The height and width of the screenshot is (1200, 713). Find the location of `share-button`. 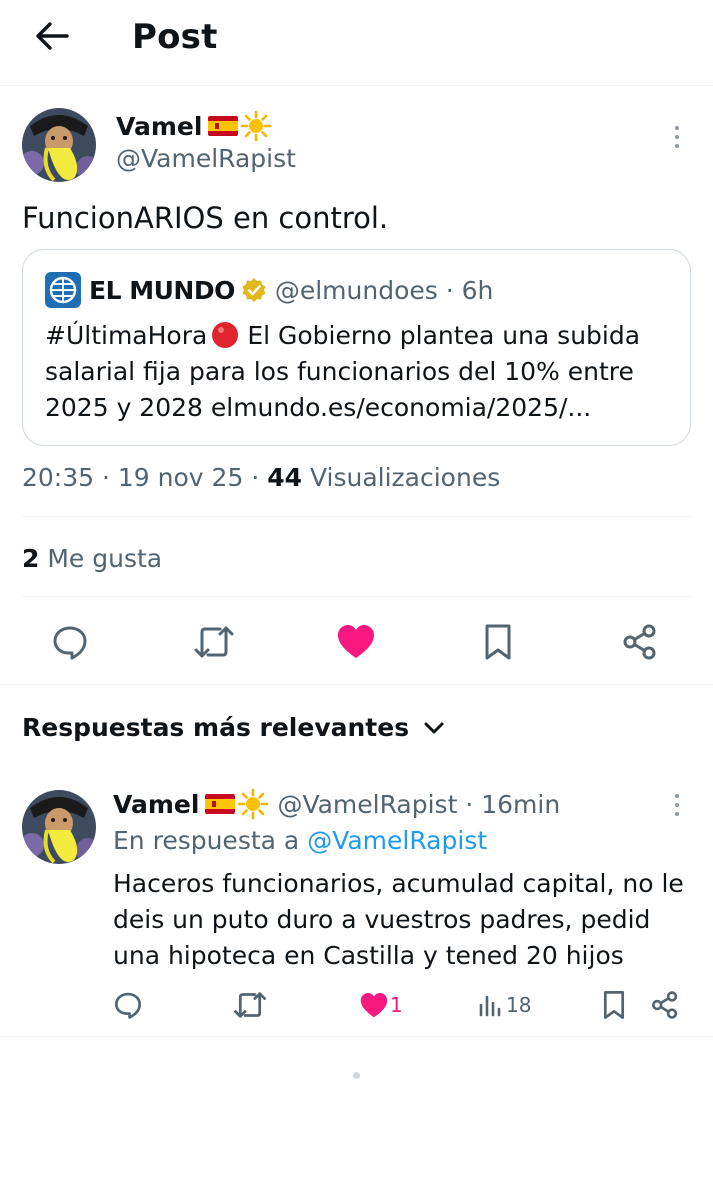

share-button is located at coordinates (640, 642).